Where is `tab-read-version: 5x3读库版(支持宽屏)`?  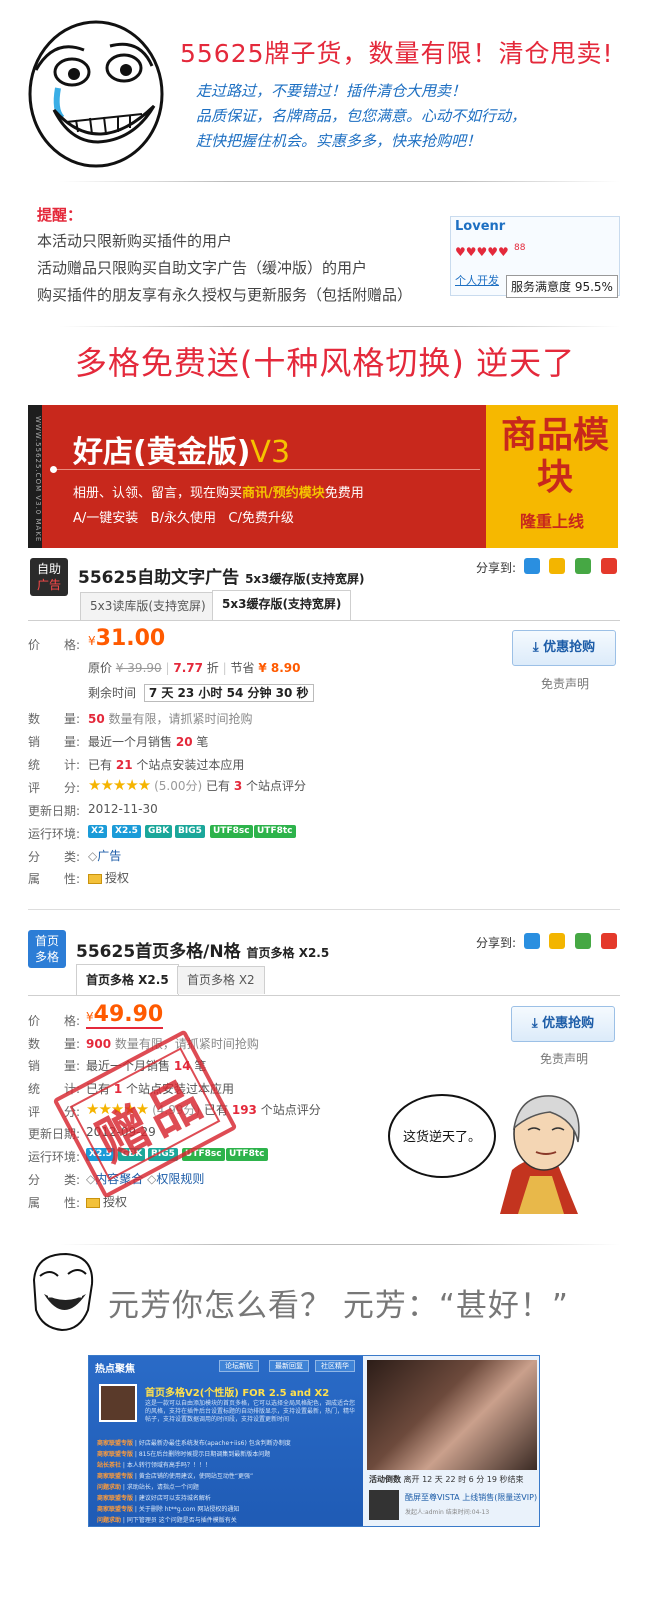 tab-read-version: 5x3读库版(支持宽屏) is located at coordinates (148, 606).